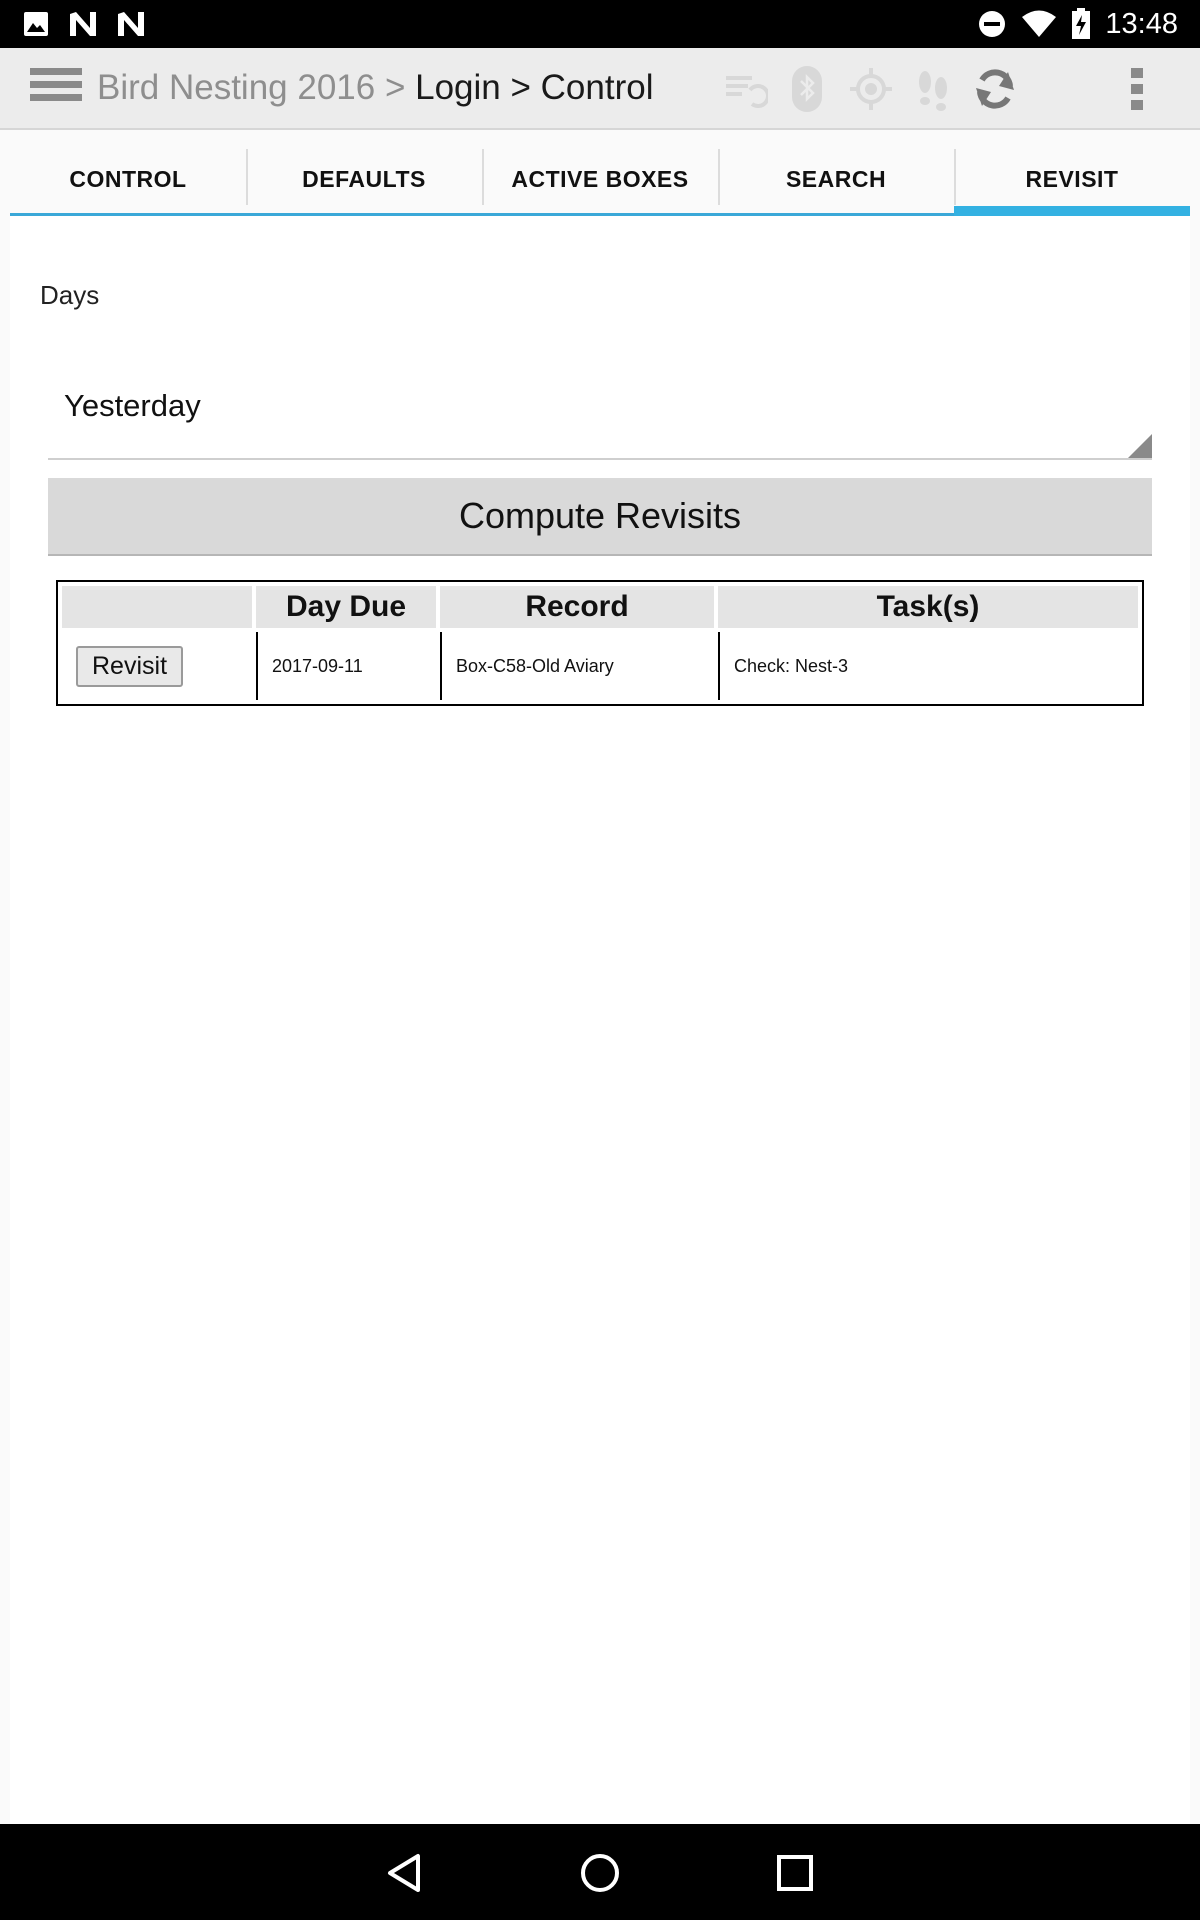  I want to click on tab-revisit: REVISIT, so click(1072, 181).